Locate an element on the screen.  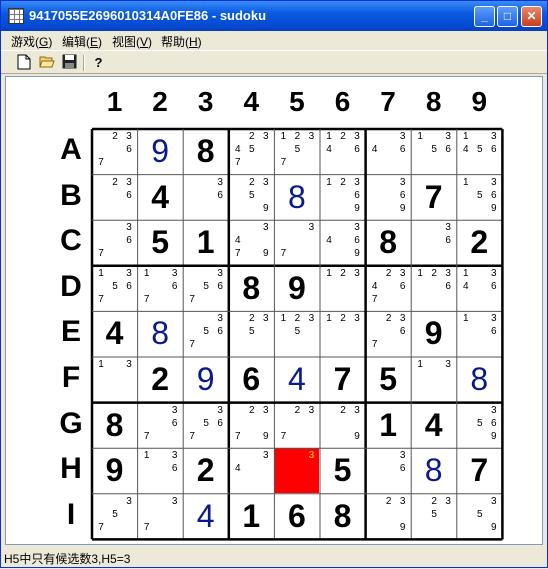
save-icon is located at coordinates (69, 62).